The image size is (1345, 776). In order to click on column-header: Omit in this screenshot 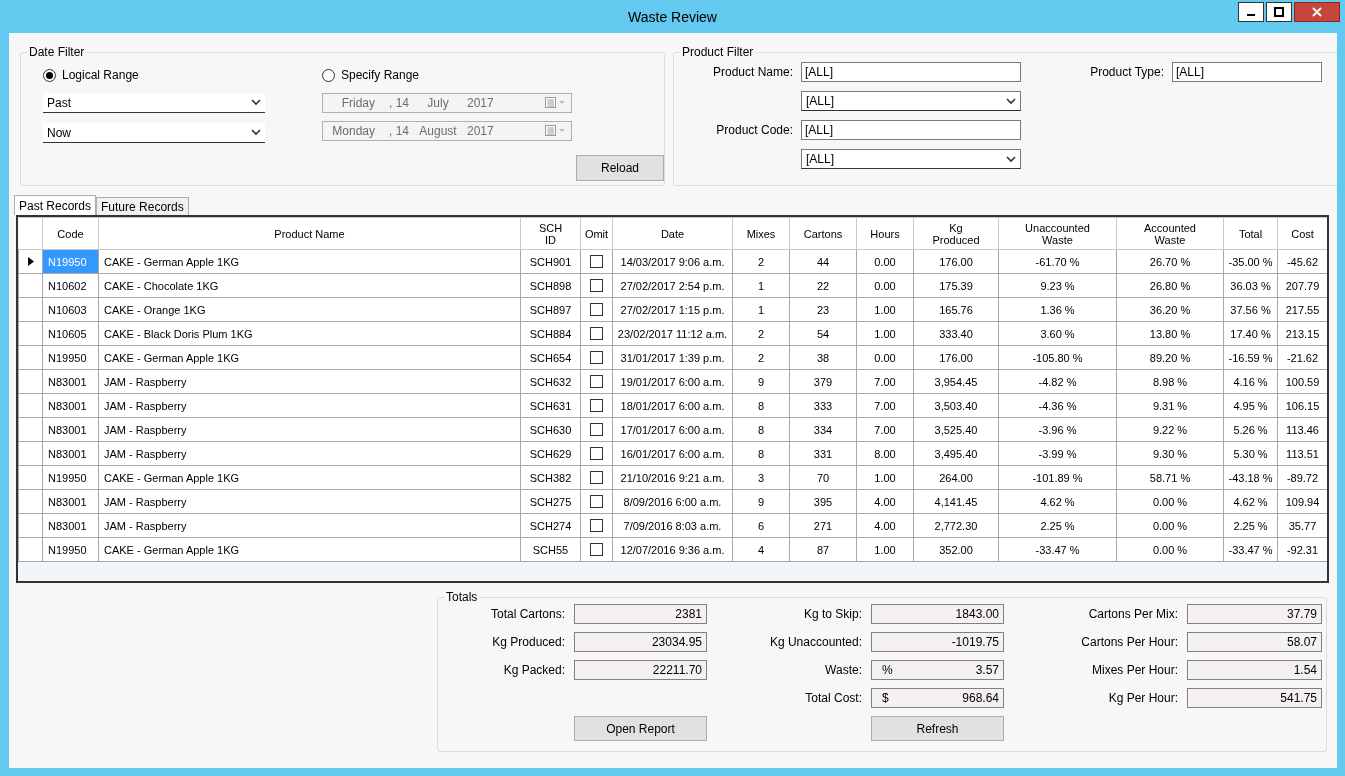, I will do `click(596, 233)`.